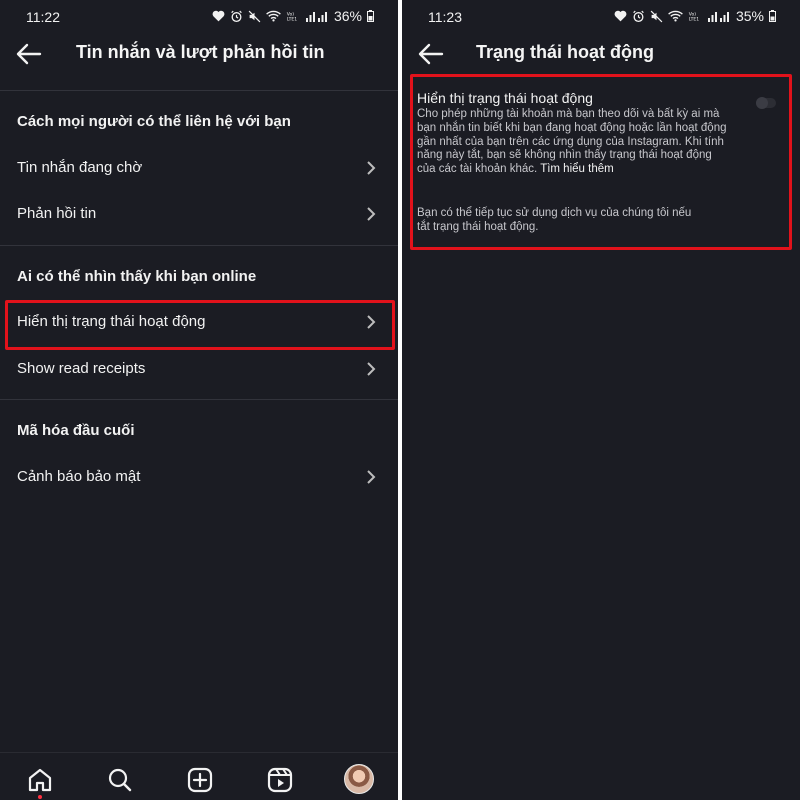 This screenshot has width=800, height=800. What do you see at coordinates (43, 17) in the screenshot?
I see `status-time: 11:22` at bounding box center [43, 17].